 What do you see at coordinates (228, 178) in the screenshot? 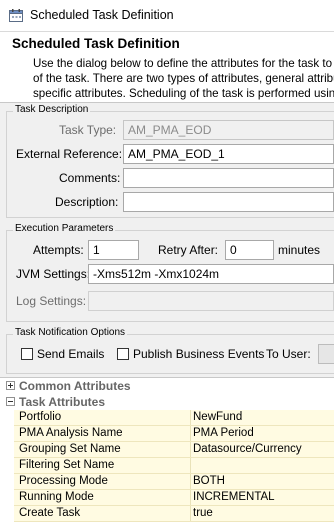
I see `comments-field` at bounding box center [228, 178].